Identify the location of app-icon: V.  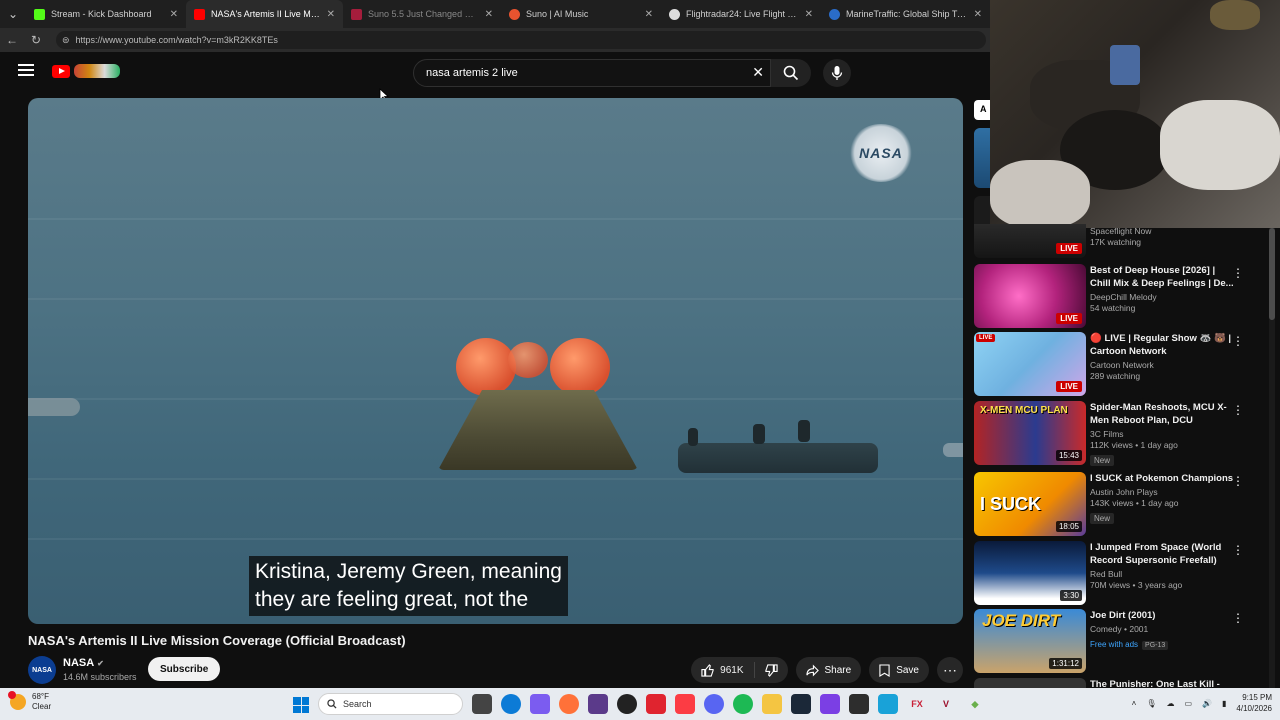
(946, 704).